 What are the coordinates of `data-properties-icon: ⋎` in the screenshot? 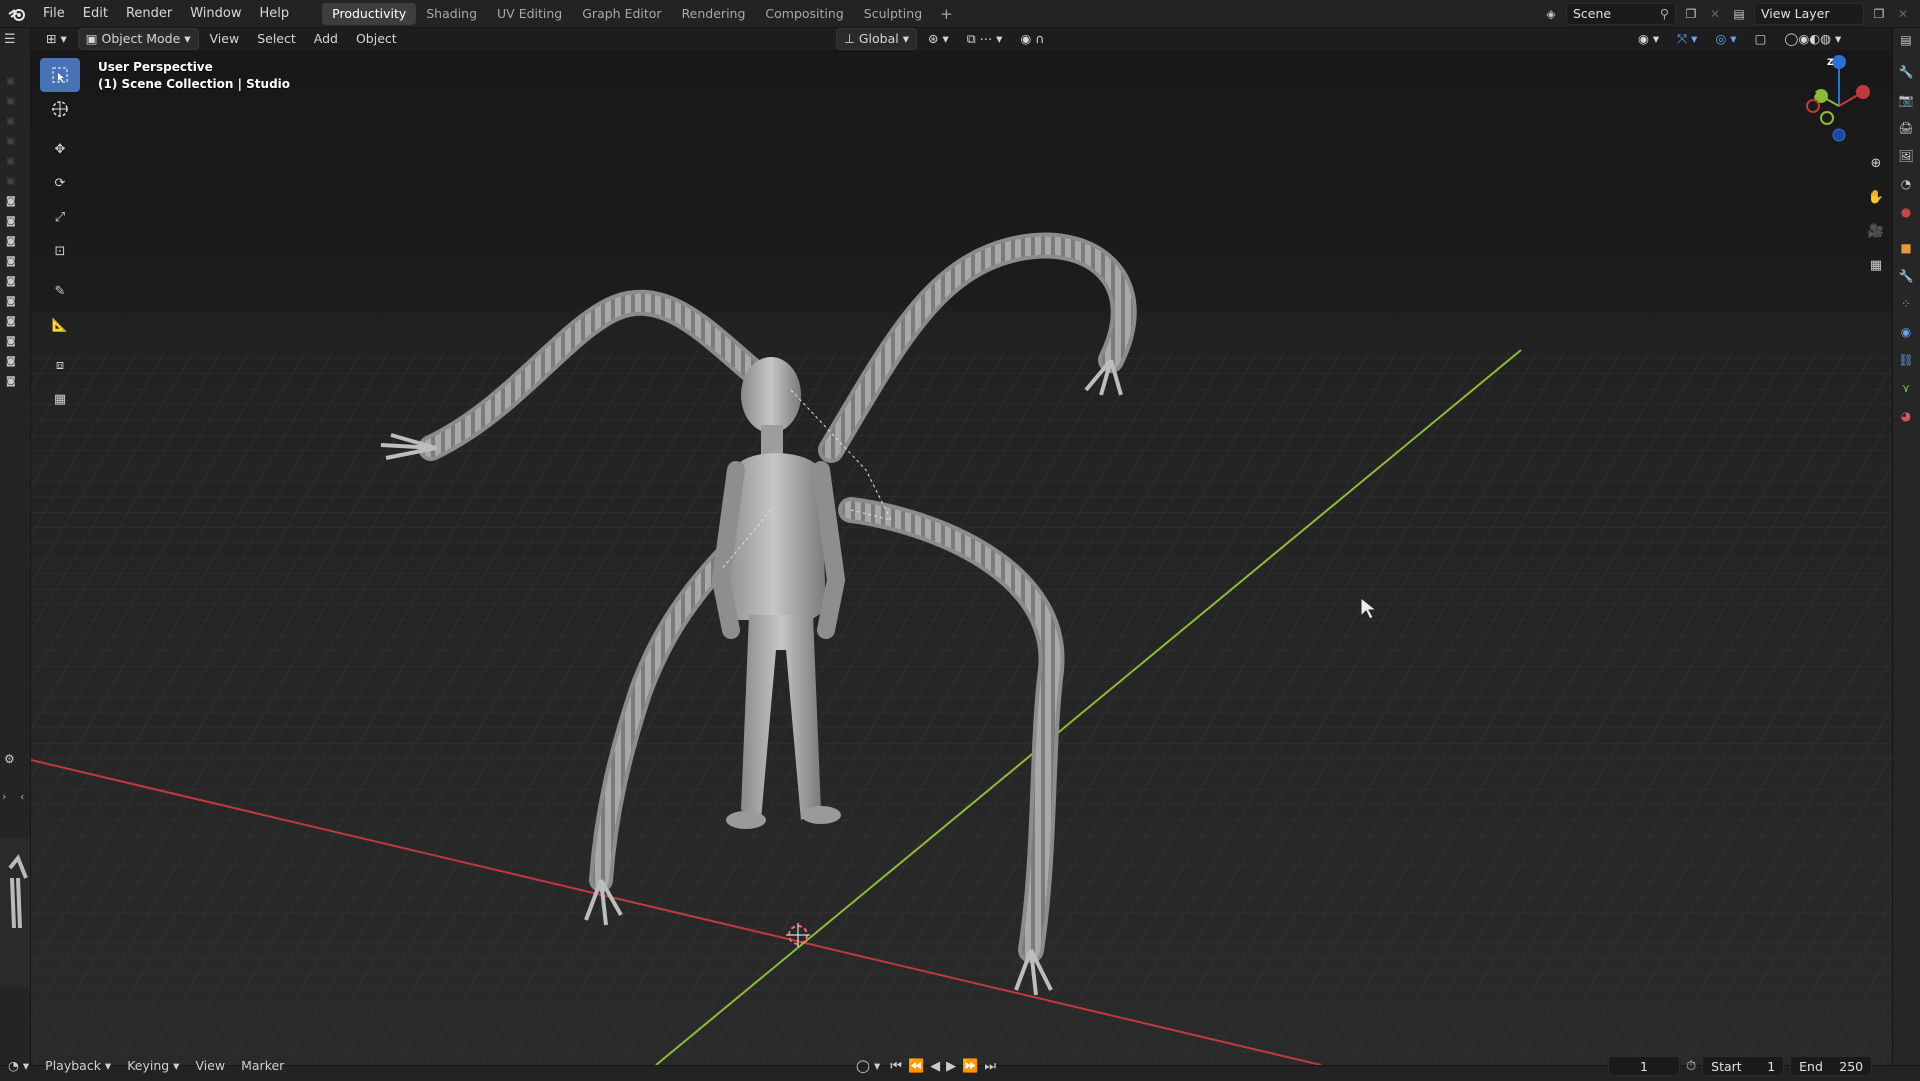 It's located at (1906, 388).